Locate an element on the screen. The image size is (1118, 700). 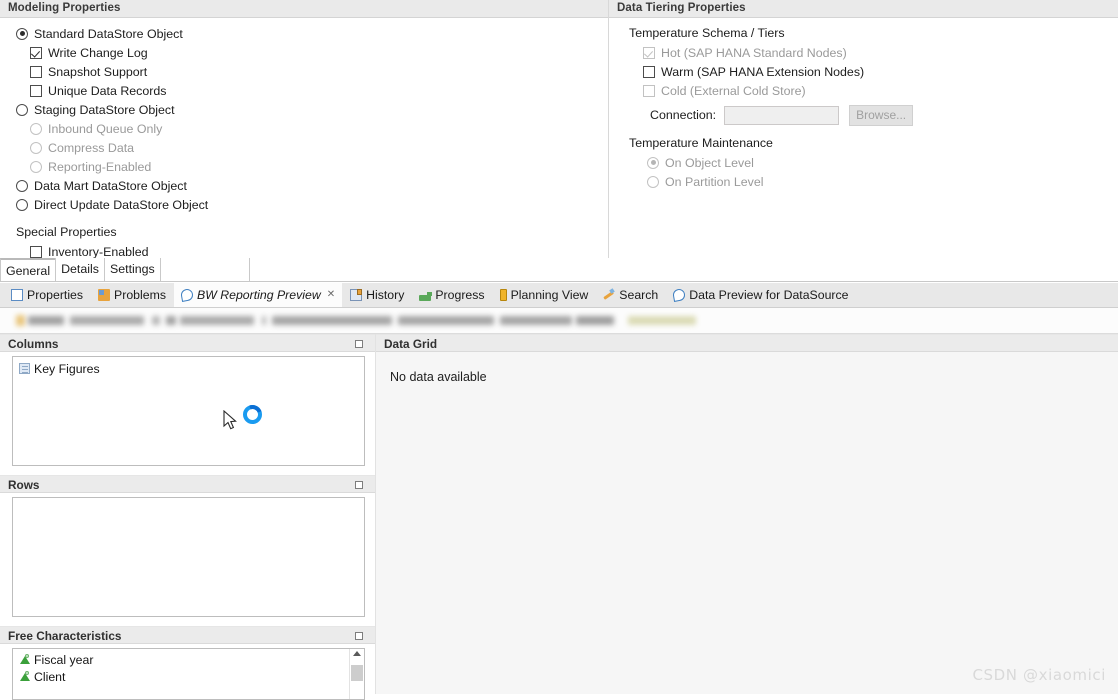
free-characteristics-scrollbar is located at coordinates (356, 674).